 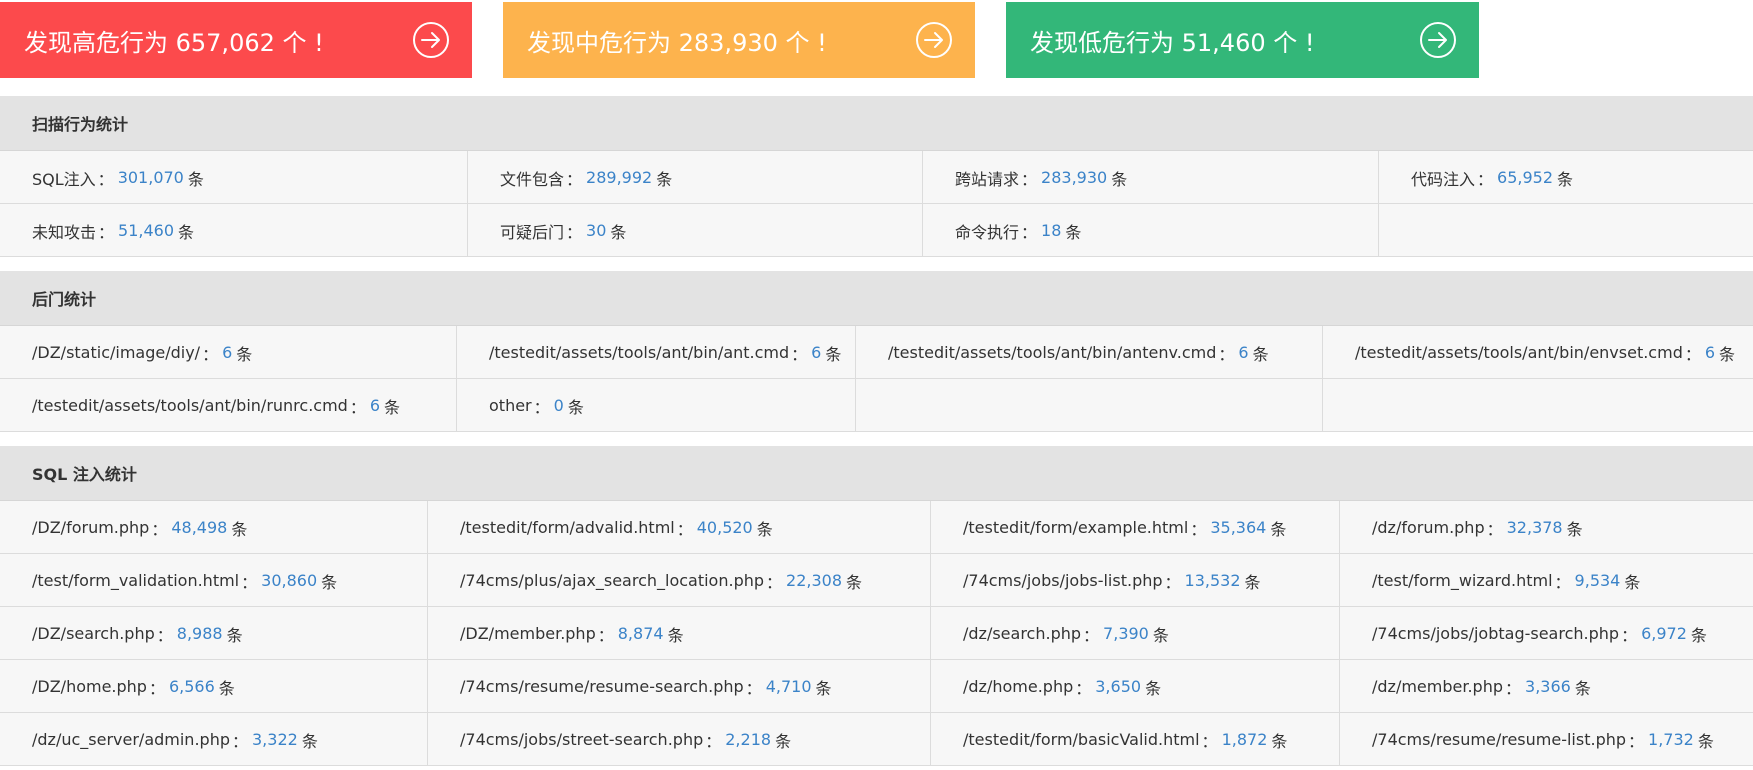 I want to click on stat-label: 跨站请求, so click(x=987, y=179).